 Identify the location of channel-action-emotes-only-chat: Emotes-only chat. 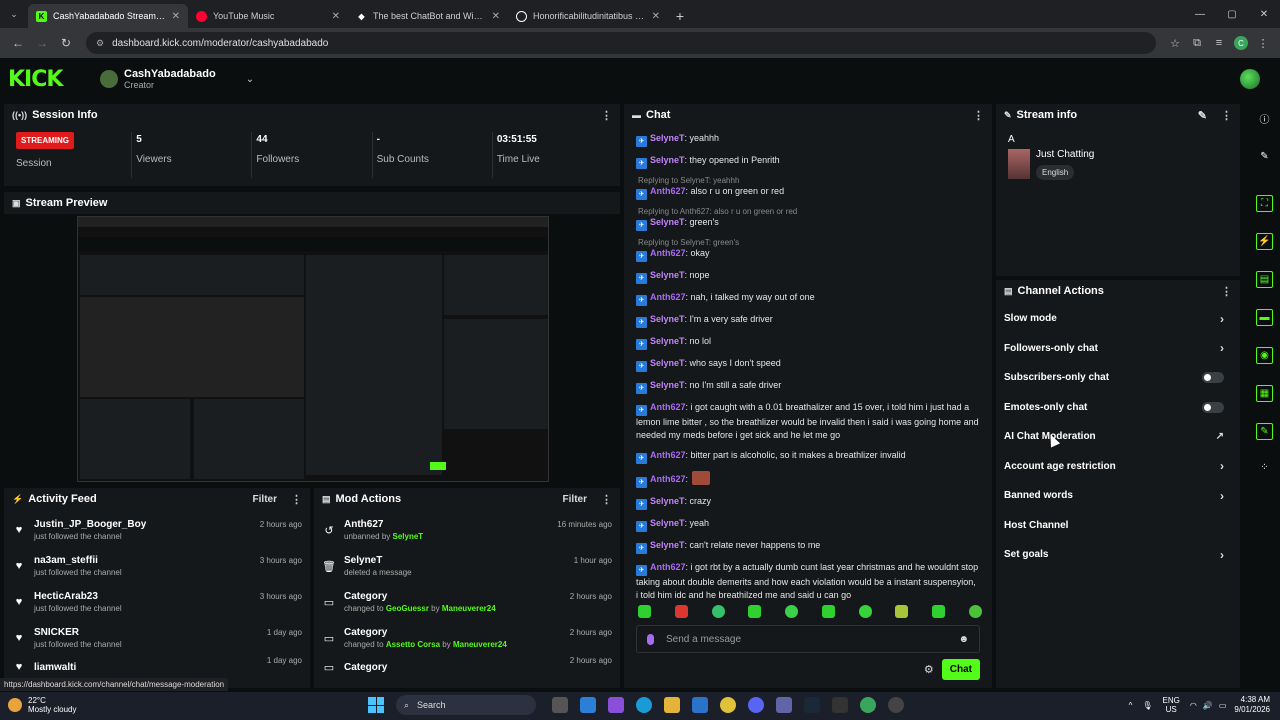
(1118, 408).